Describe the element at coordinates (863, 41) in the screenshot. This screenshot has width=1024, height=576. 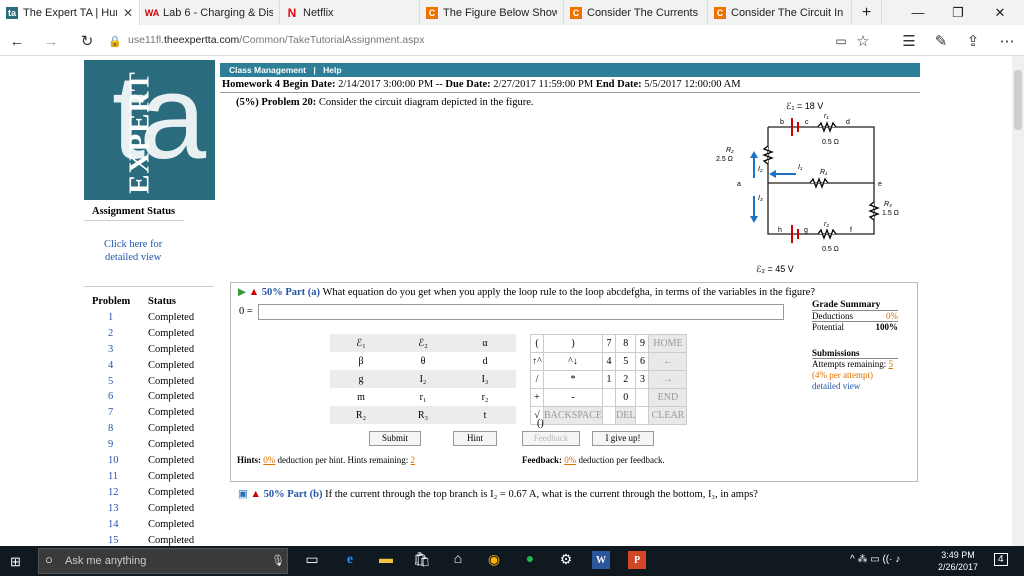
I see `favorite-star-icon: ☆` at that location.